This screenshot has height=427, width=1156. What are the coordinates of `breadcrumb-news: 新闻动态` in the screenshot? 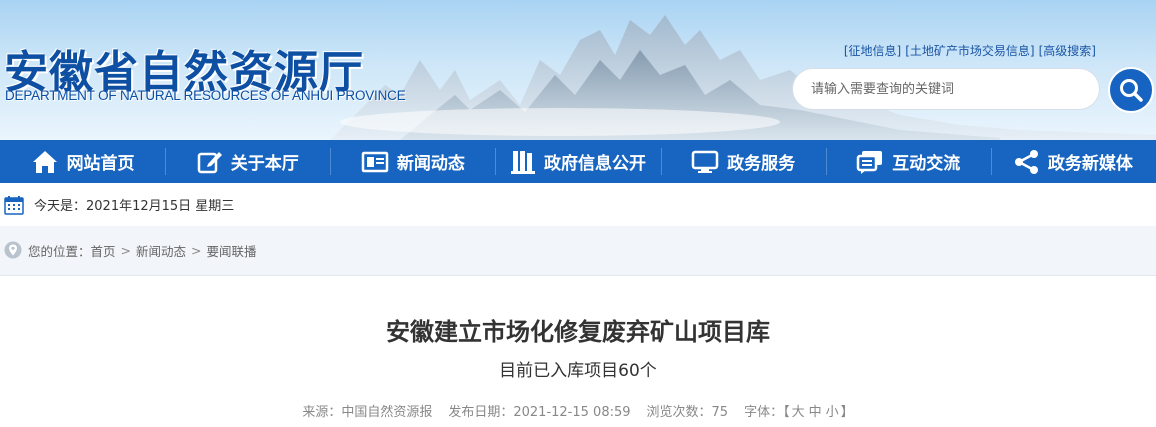 It's located at (161, 250).